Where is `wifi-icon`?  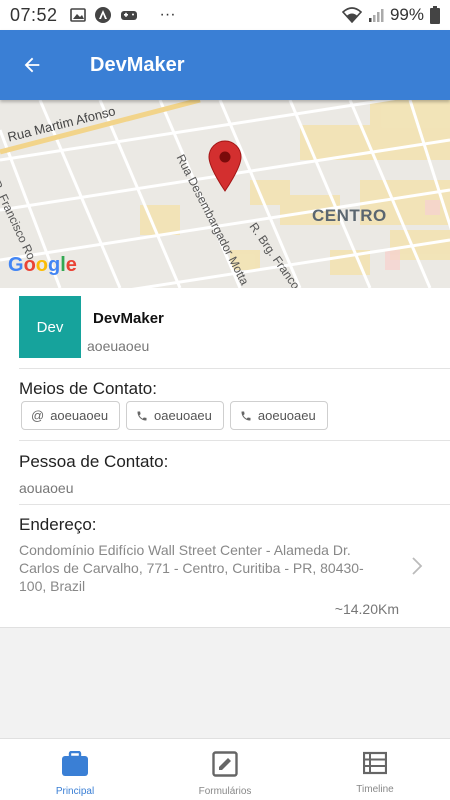 wifi-icon is located at coordinates (351, 15).